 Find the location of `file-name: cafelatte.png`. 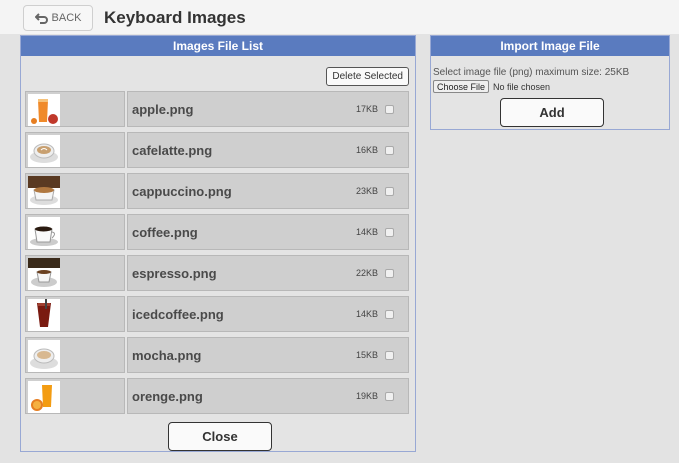

file-name: cafelatte.png is located at coordinates (172, 150).